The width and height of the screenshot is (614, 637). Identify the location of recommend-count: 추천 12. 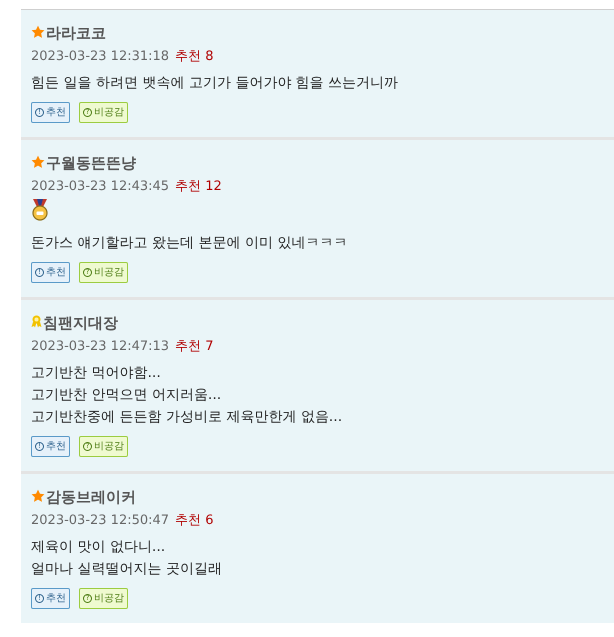
(198, 187).